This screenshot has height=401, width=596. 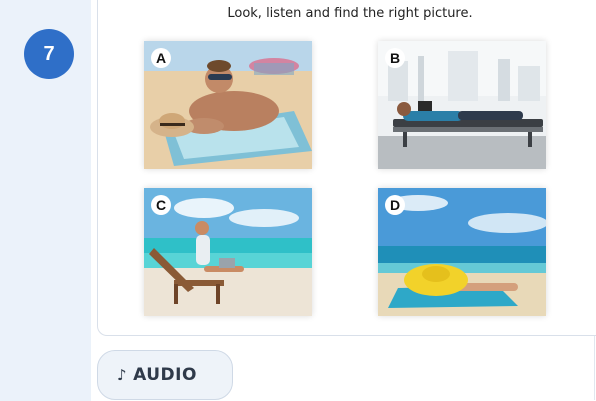 I want to click on picture-b-letter: B, so click(x=395, y=58).